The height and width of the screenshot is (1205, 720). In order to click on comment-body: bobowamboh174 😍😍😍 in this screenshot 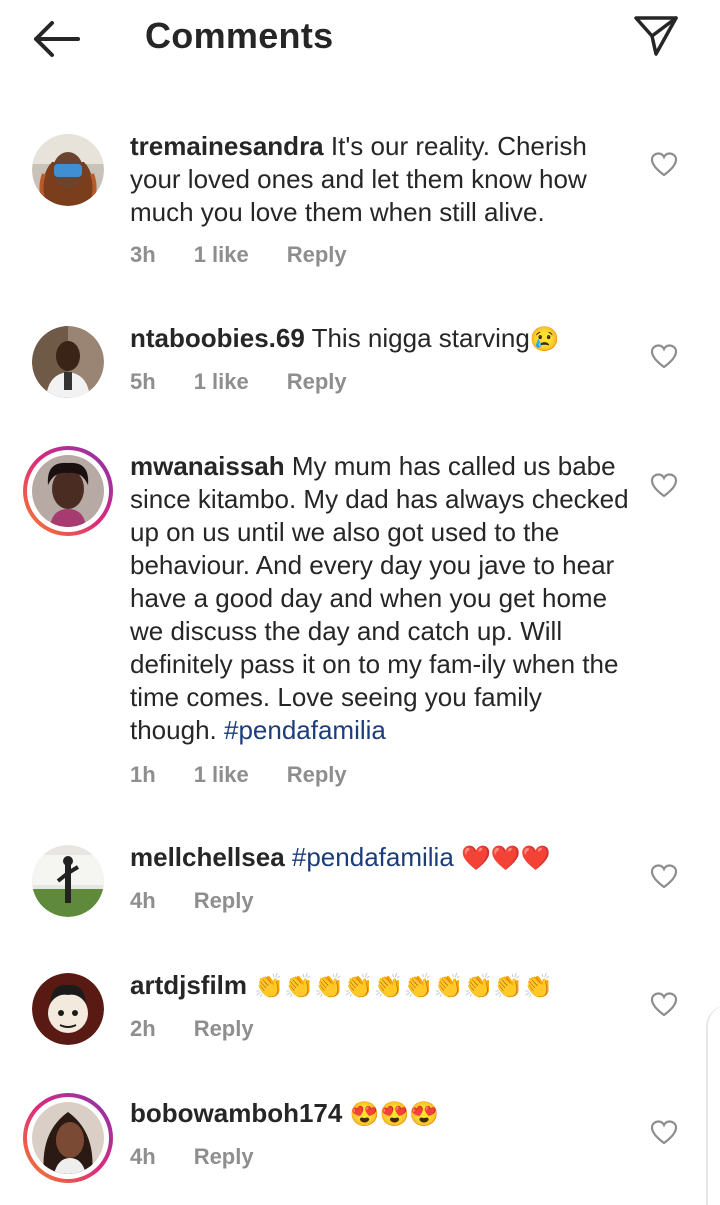, I will do `click(380, 1114)`.